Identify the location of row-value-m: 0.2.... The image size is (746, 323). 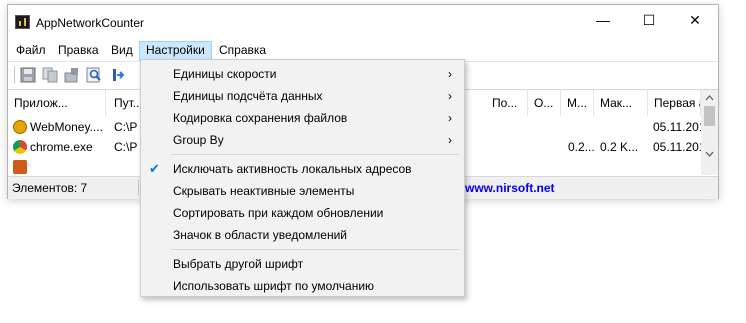
(581, 147).